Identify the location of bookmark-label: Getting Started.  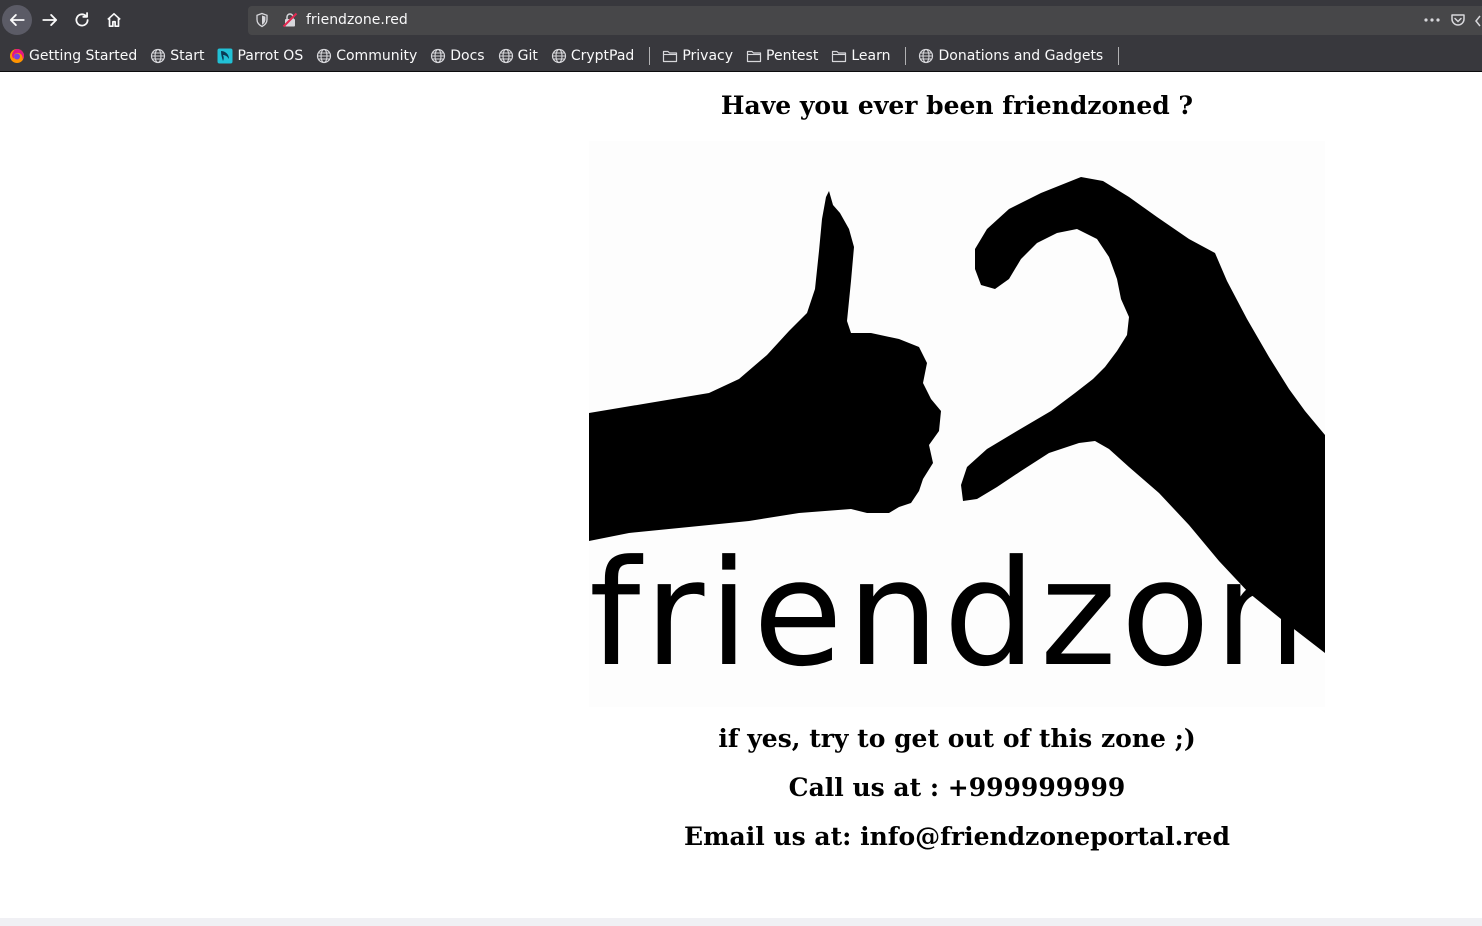
(83, 55).